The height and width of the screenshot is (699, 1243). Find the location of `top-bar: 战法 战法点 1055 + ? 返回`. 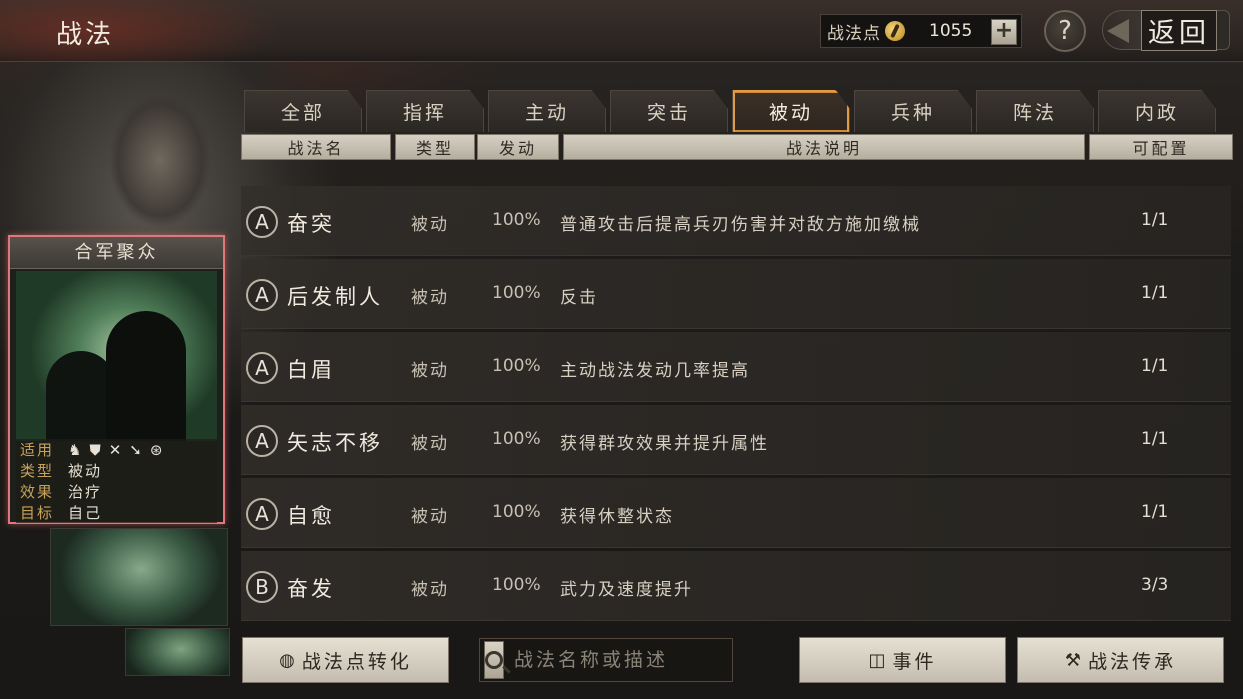

top-bar: 战法 战法点 1055 + ? 返回 is located at coordinates (621, 31).